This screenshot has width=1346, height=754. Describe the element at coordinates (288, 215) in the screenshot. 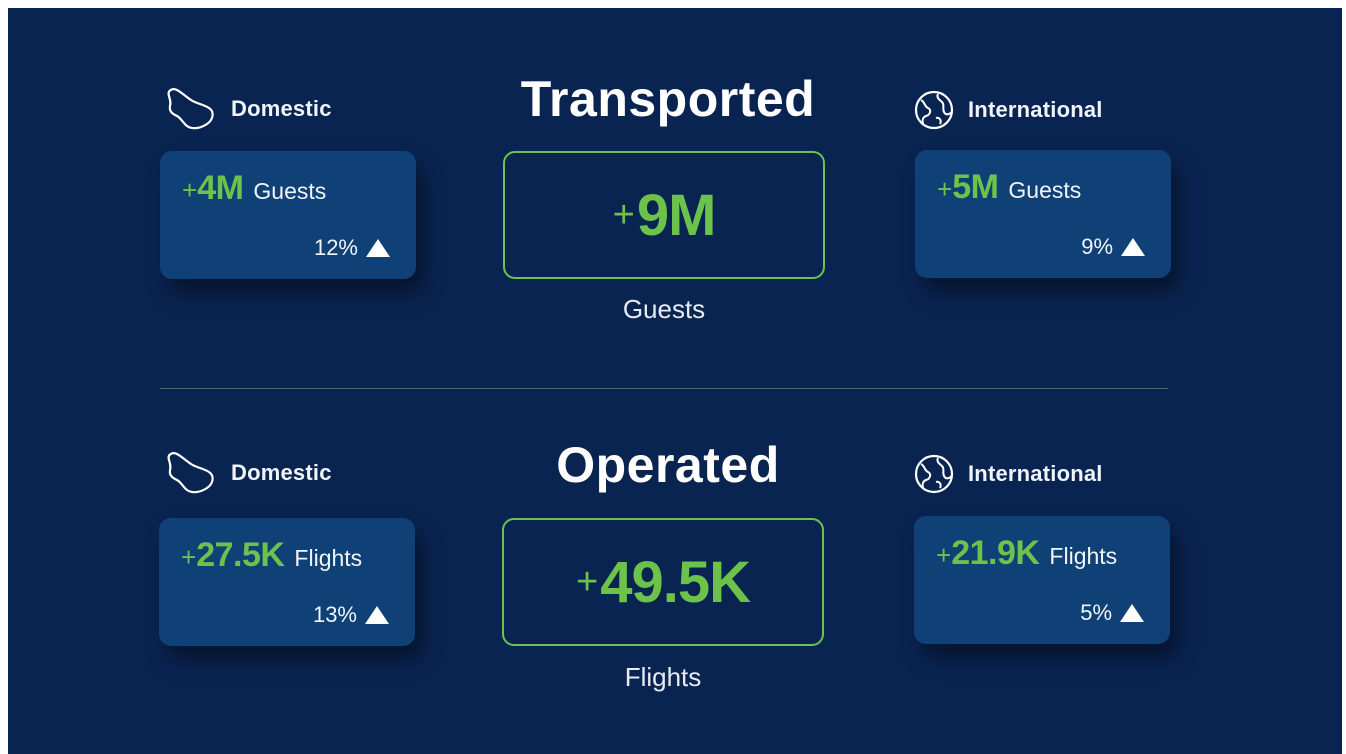

I see `domestic-guests-card: + 4M Guests 12%` at that location.